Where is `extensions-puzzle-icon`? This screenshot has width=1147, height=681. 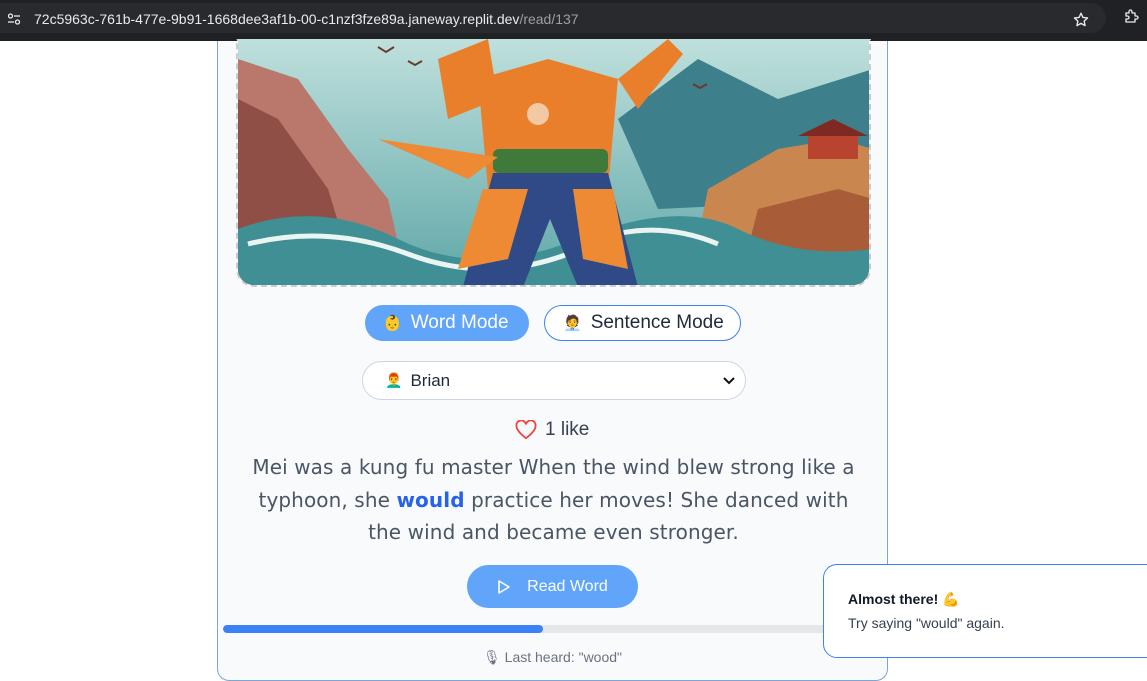 extensions-puzzle-icon is located at coordinates (1132, 16).